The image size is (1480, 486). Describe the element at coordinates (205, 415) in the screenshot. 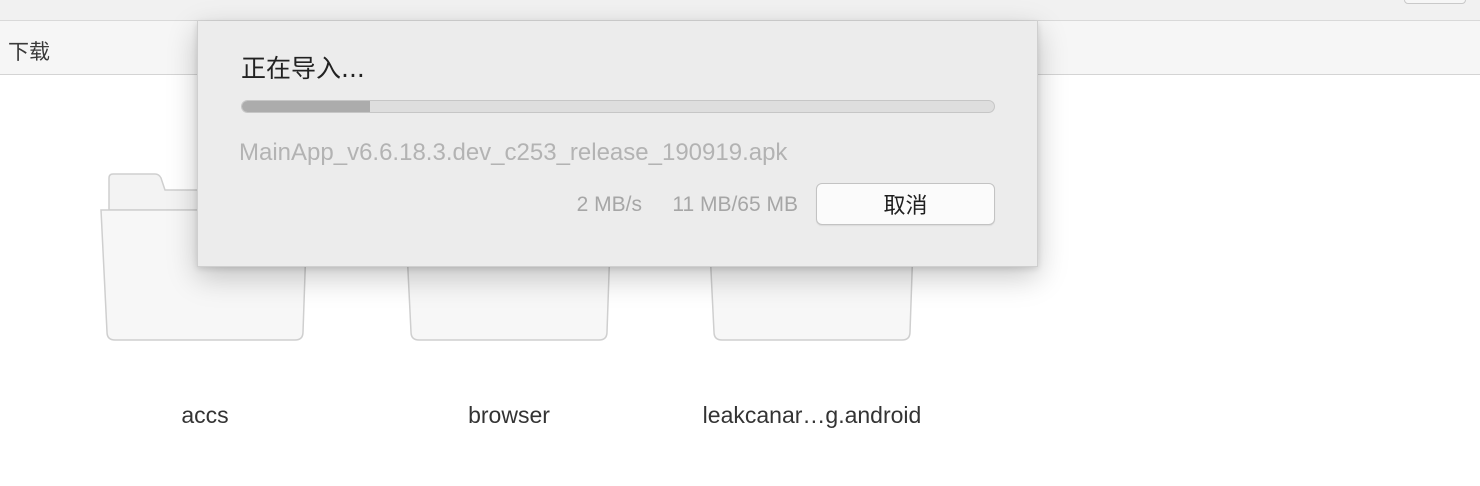

I see `folder-name-label: accs` at that location.